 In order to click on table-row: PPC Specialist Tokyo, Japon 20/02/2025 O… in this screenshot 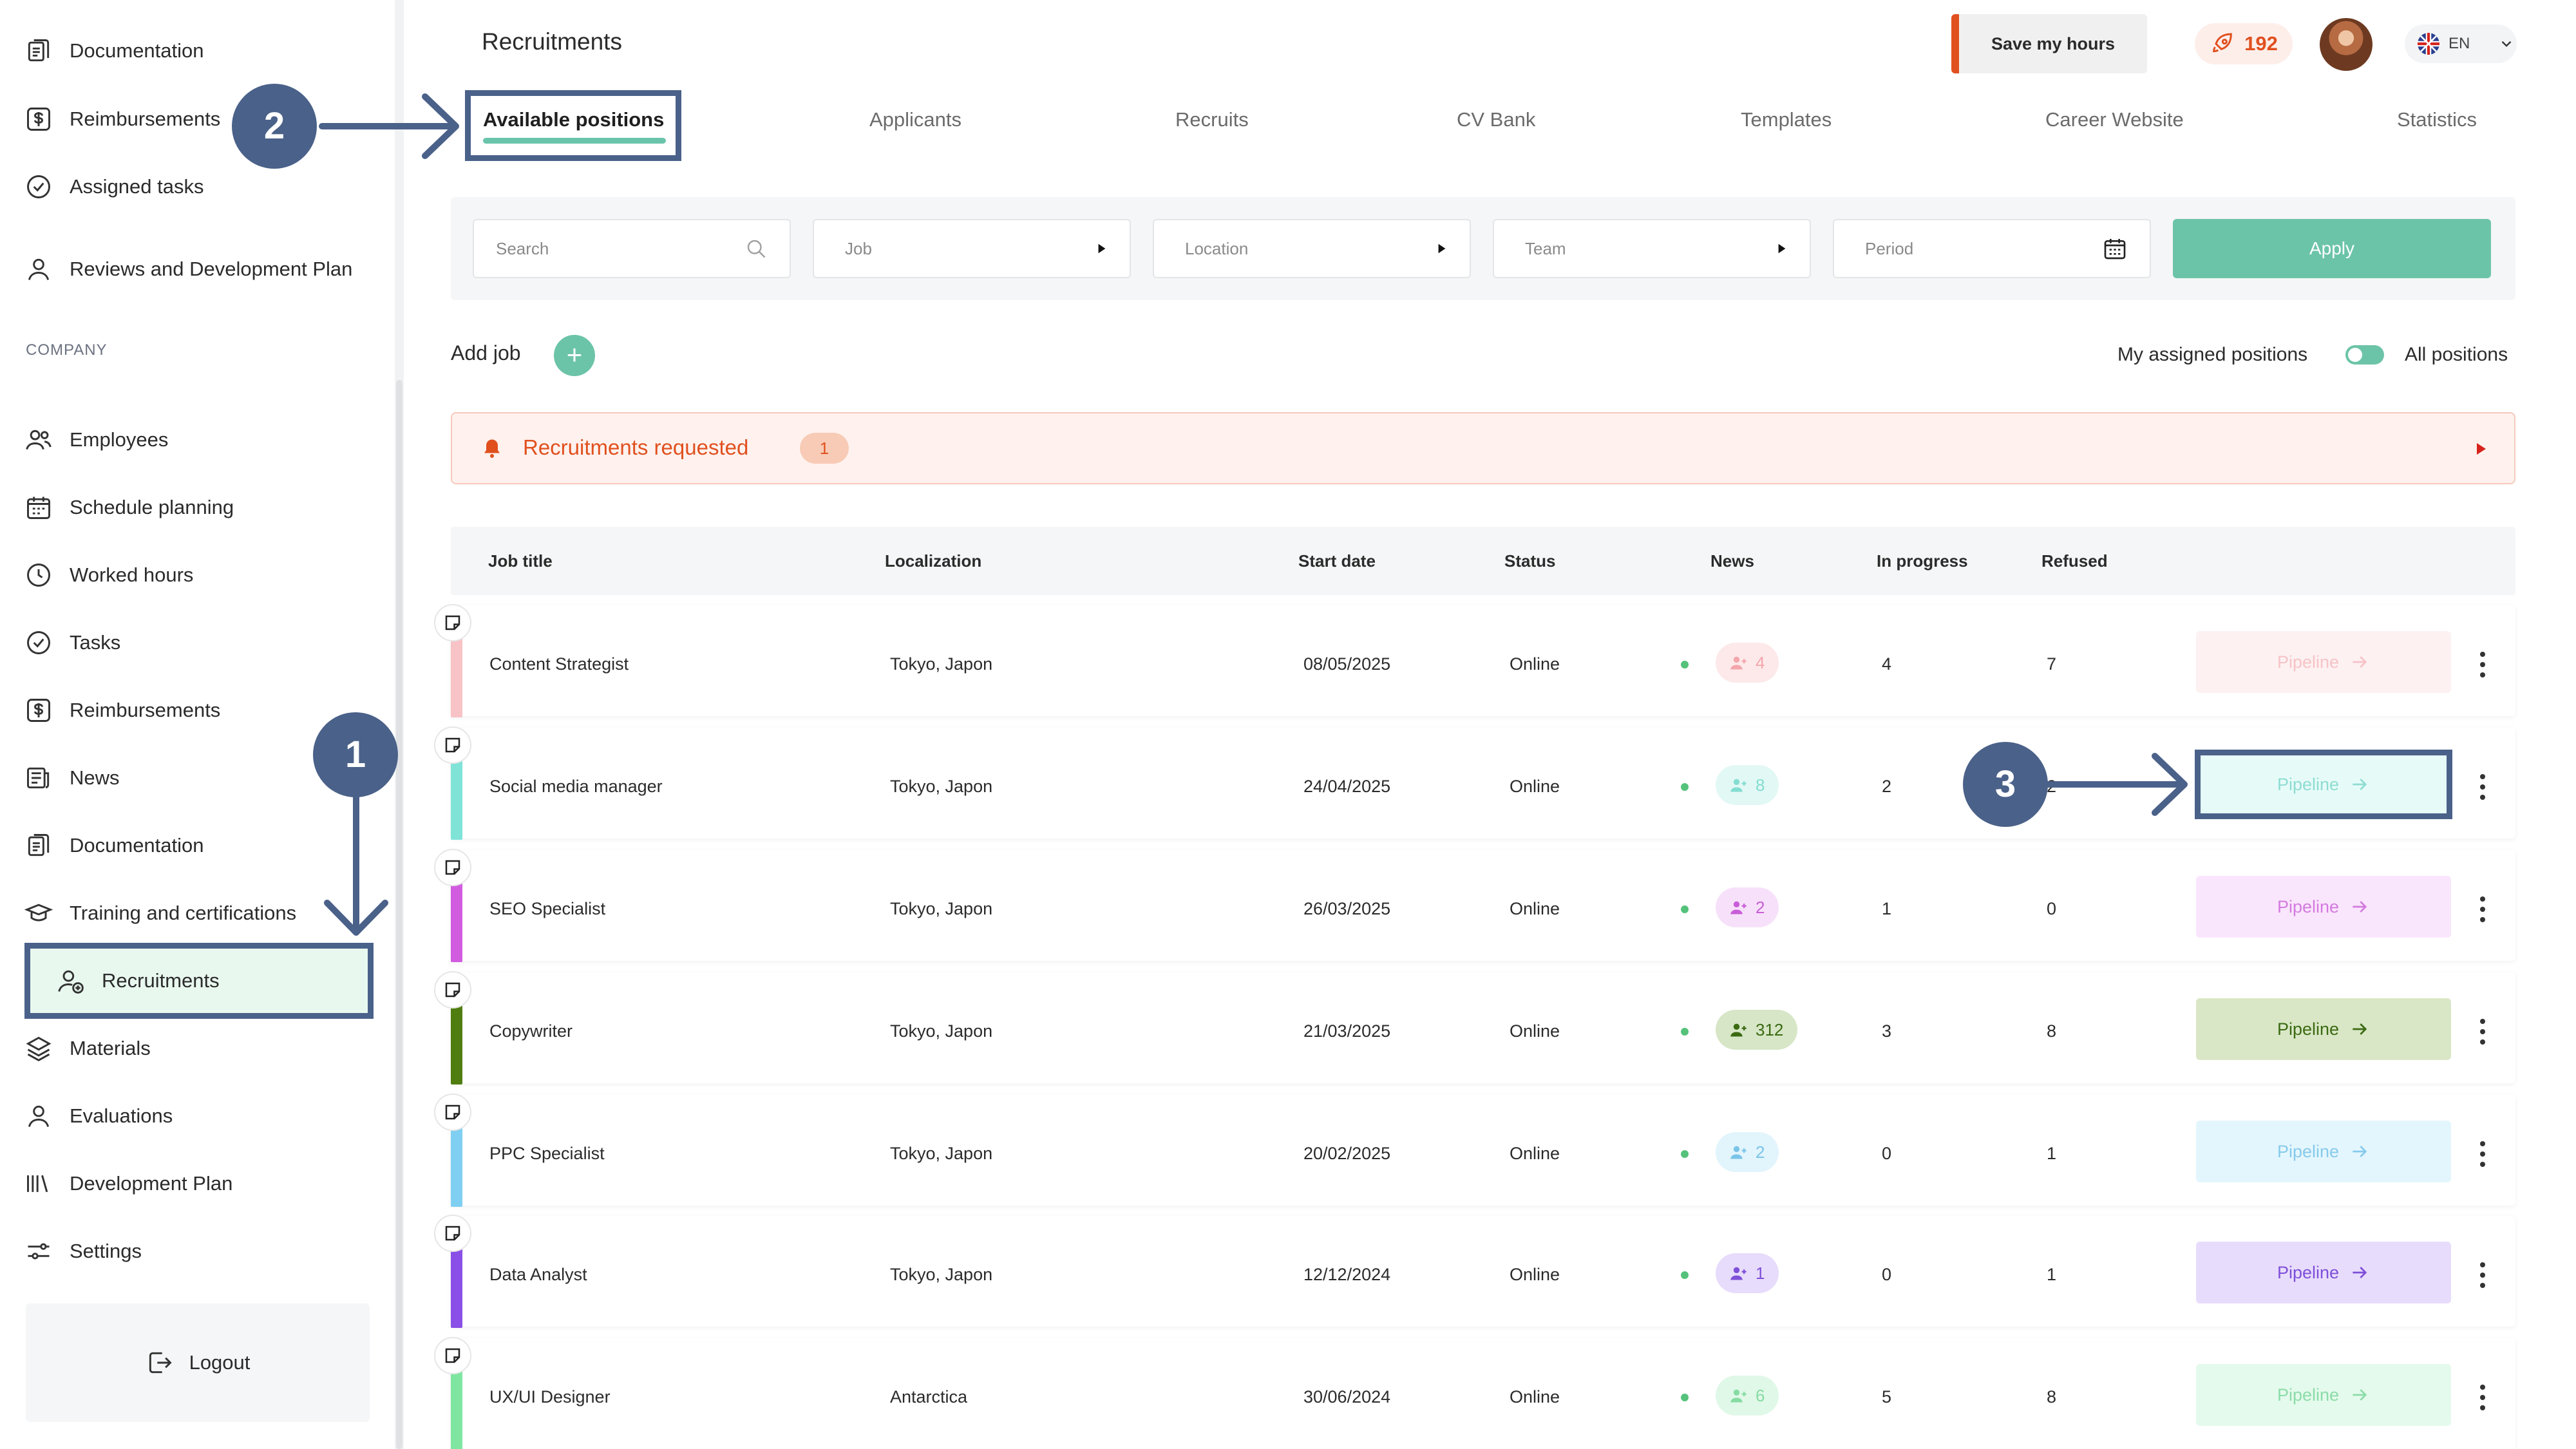, I will do `click(1475, 1150)`.